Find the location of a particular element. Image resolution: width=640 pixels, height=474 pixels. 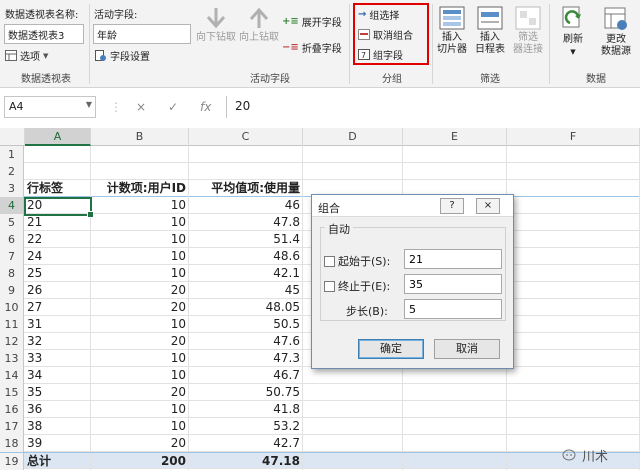

refresh-button: 刷新 ▼ is located at coordinates (573, 32).